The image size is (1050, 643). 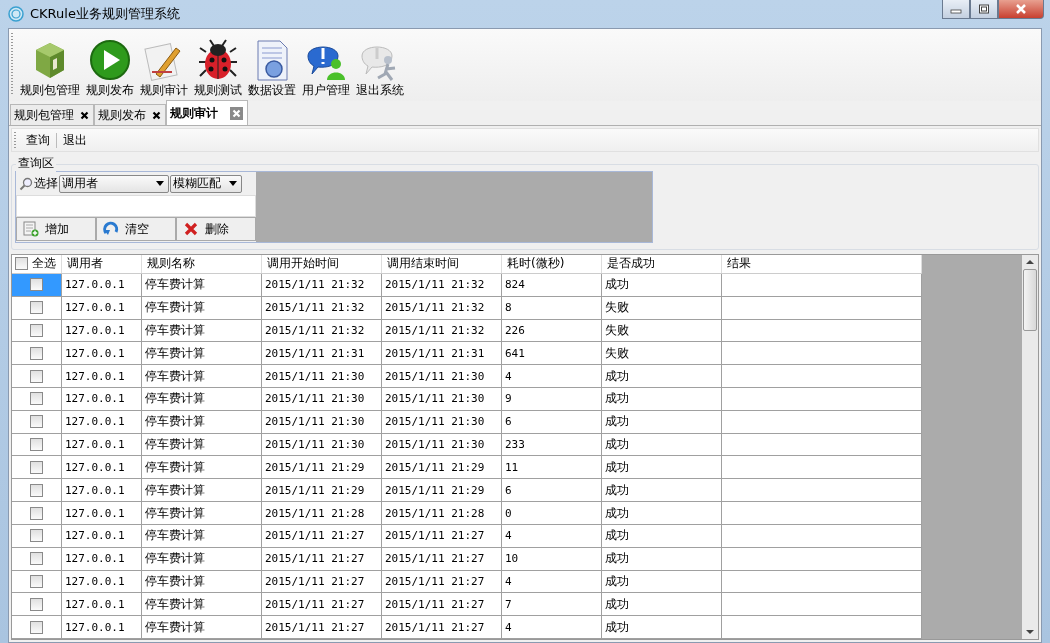 What do you see at coordinates (36, 163) in the screenshot?
I see `group-title: 查询区` at bounding box center [36, 163].